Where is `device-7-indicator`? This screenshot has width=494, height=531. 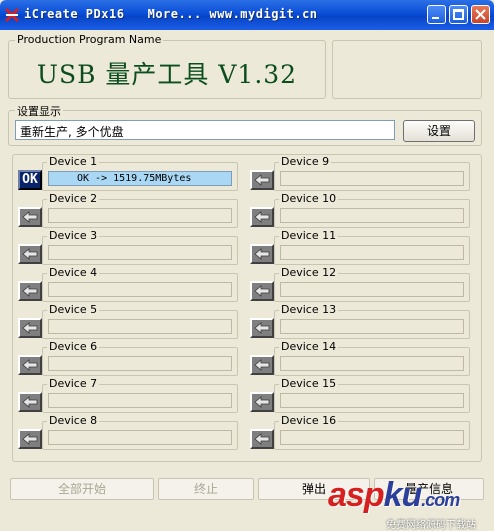
device-7-indicator is located at coordinates (30, 402).